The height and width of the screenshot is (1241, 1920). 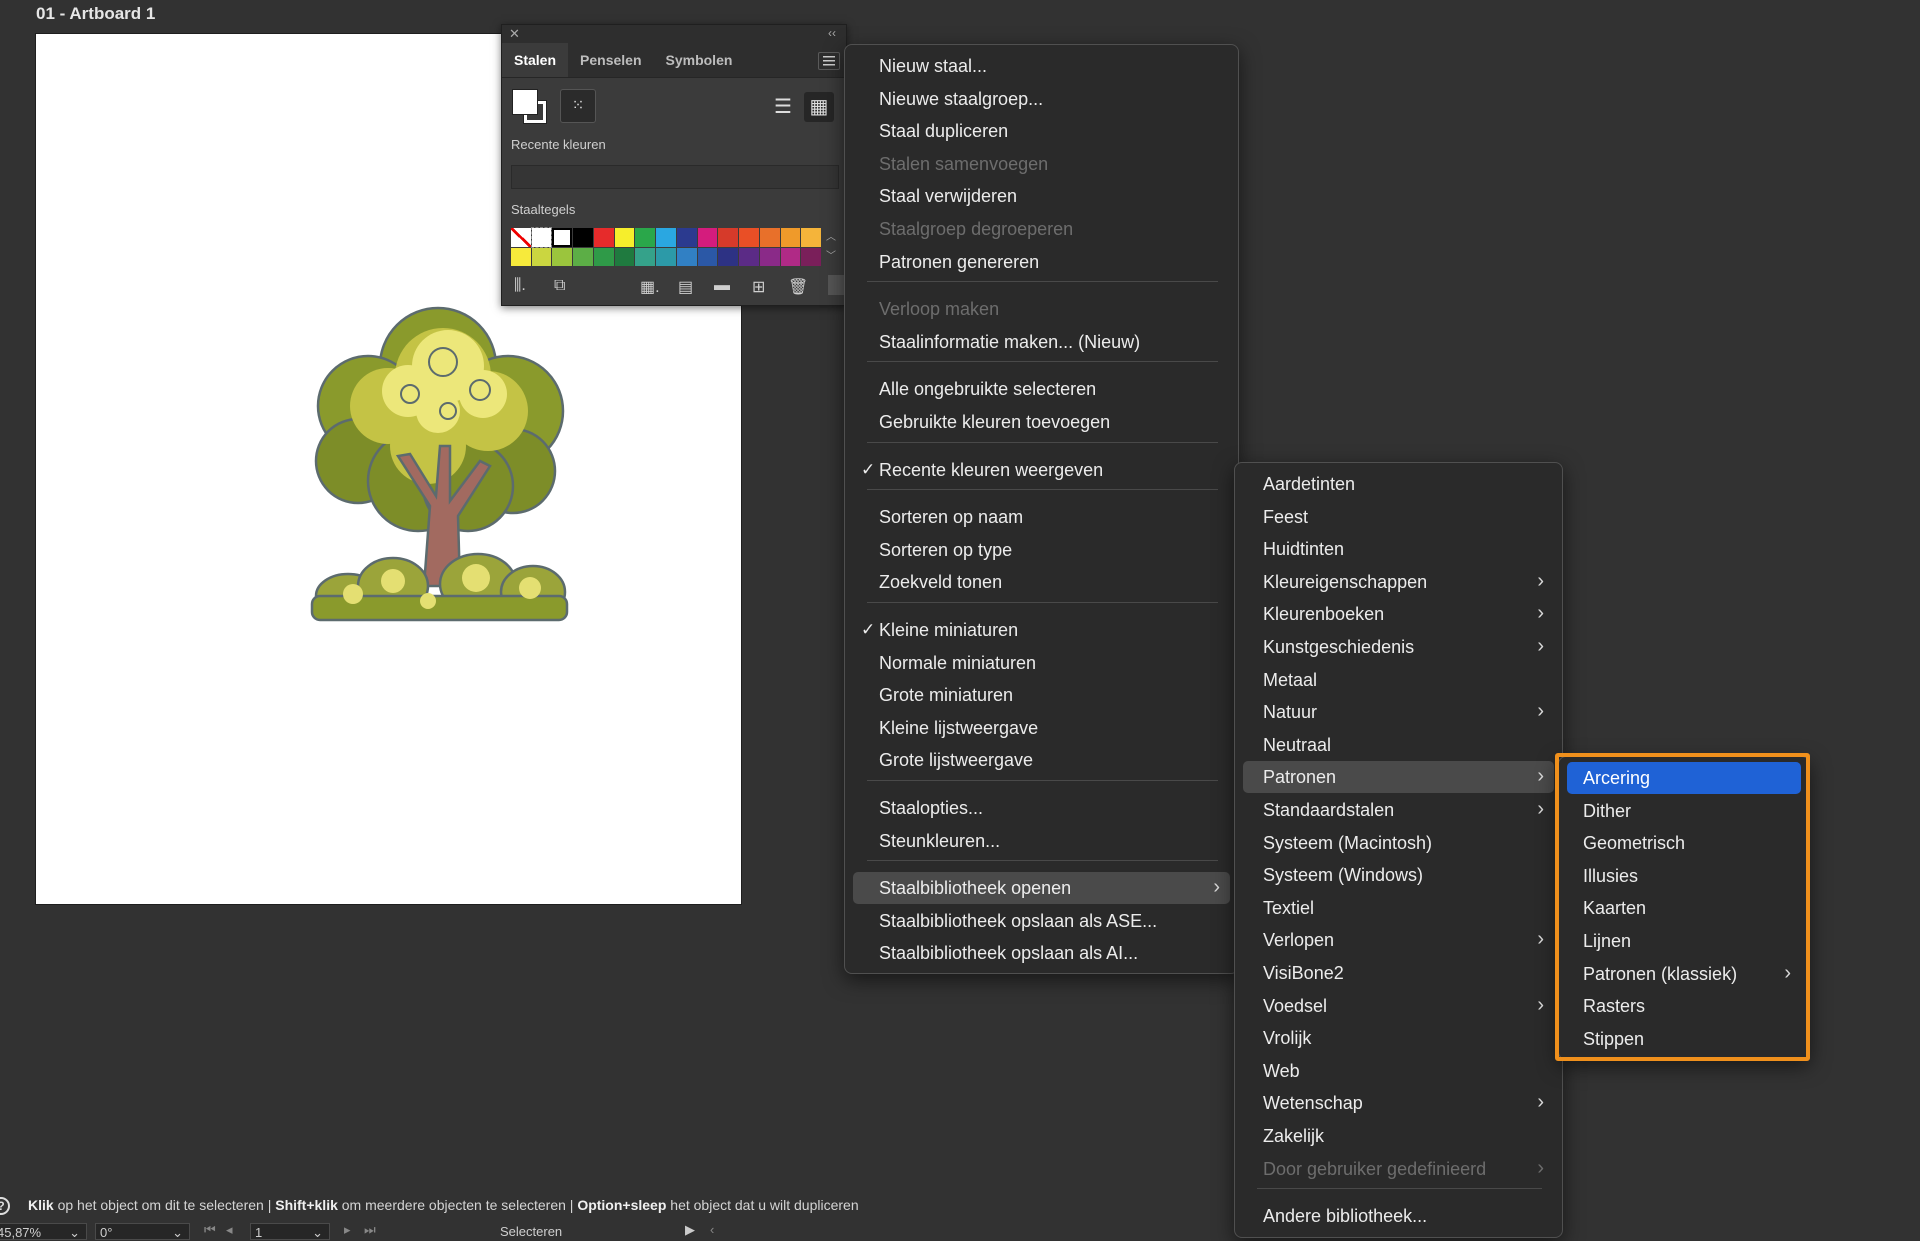 What do you see at coordinates (1398, 614) in the screenshot?
I see `menu-item-kleurenboeken: Kleurenboeken ›` at bounding box center [1398, 614].